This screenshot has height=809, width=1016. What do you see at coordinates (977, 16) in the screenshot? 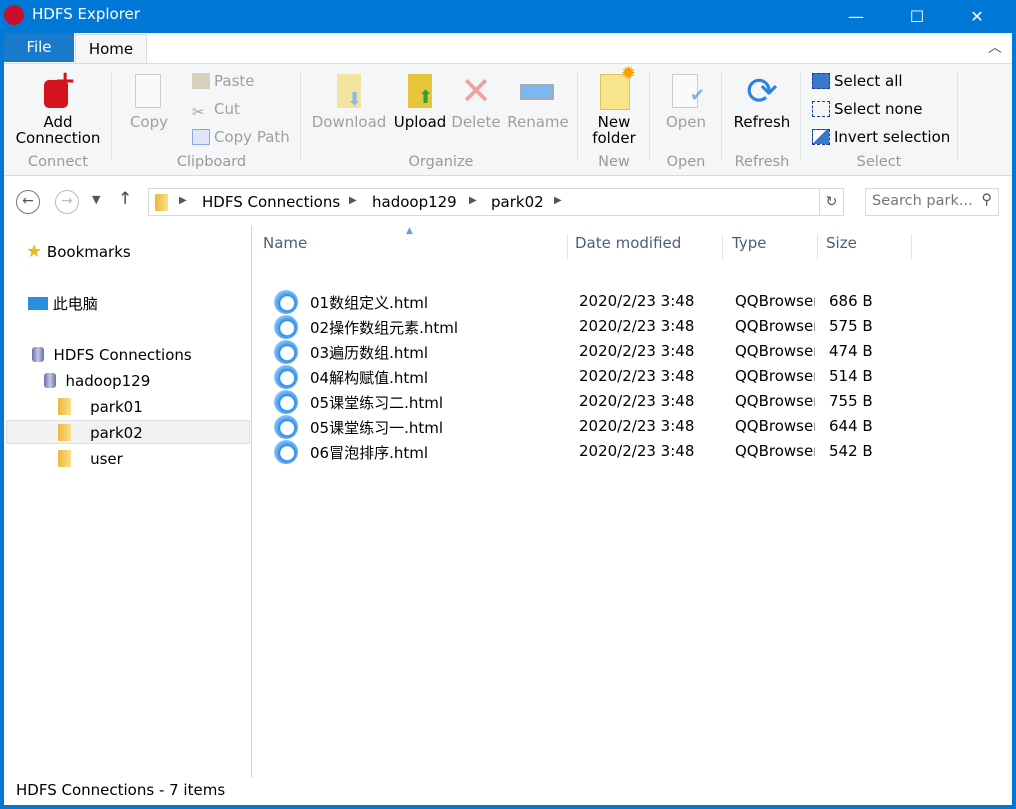
I see `close-button: ✕` at bounding box center [977, 16].